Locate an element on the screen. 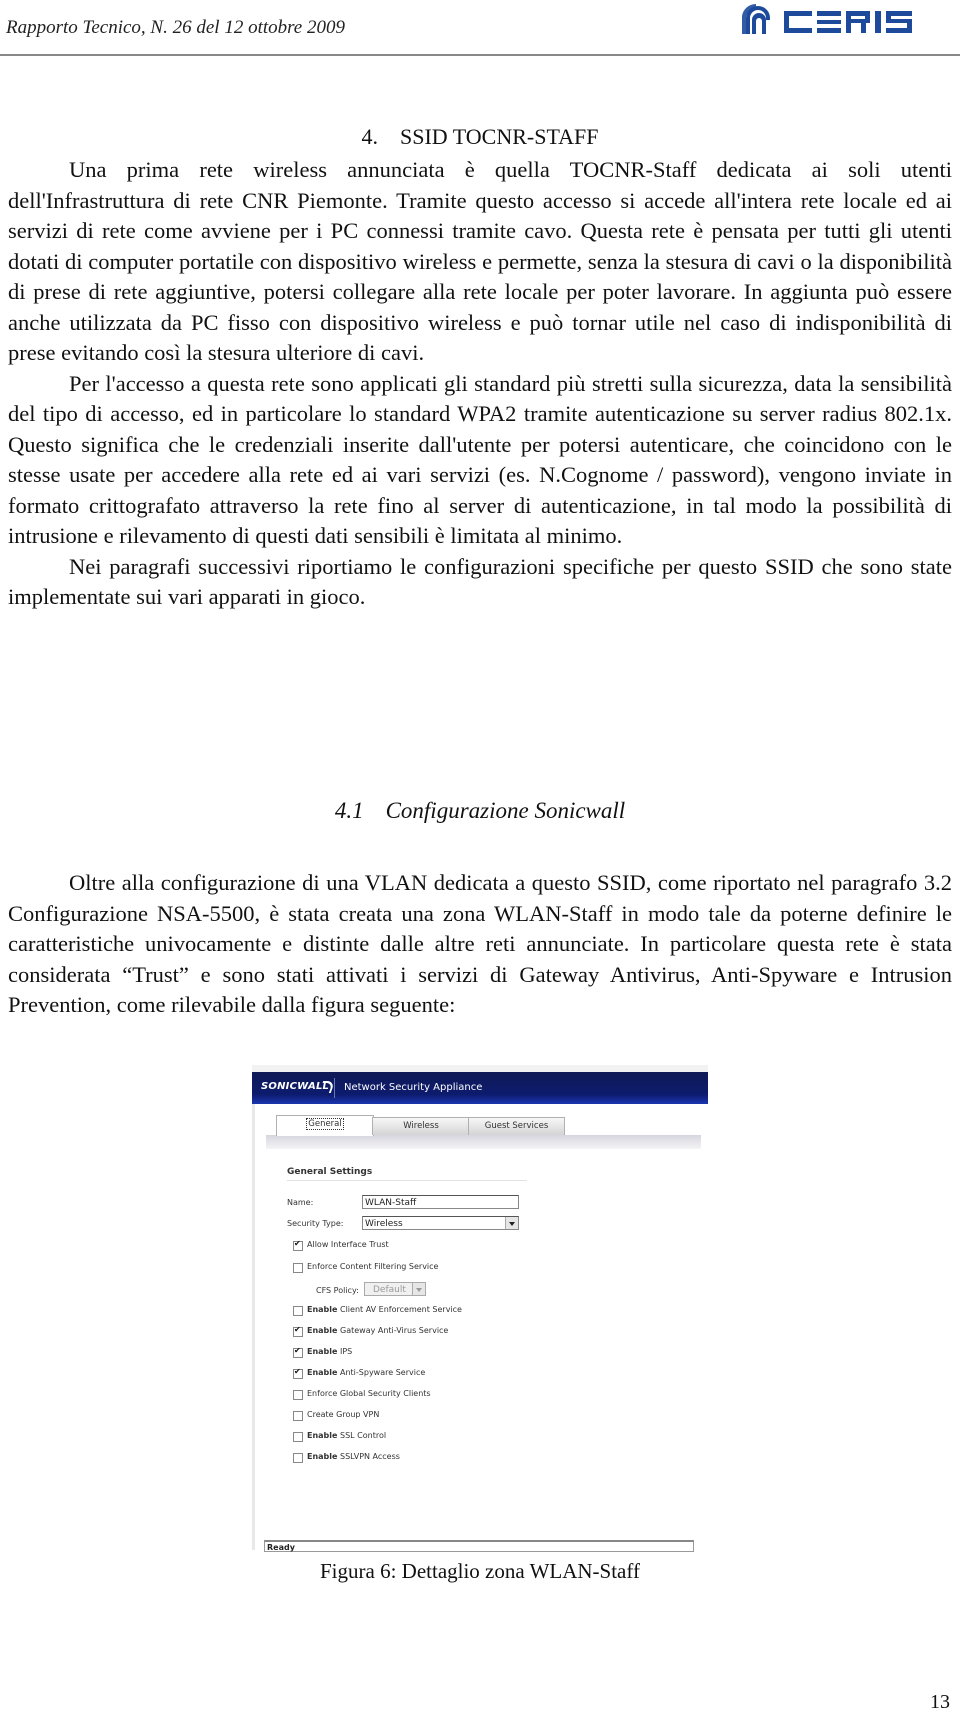  security-type-label: Security Type: is located at coordinates (315, 1223).